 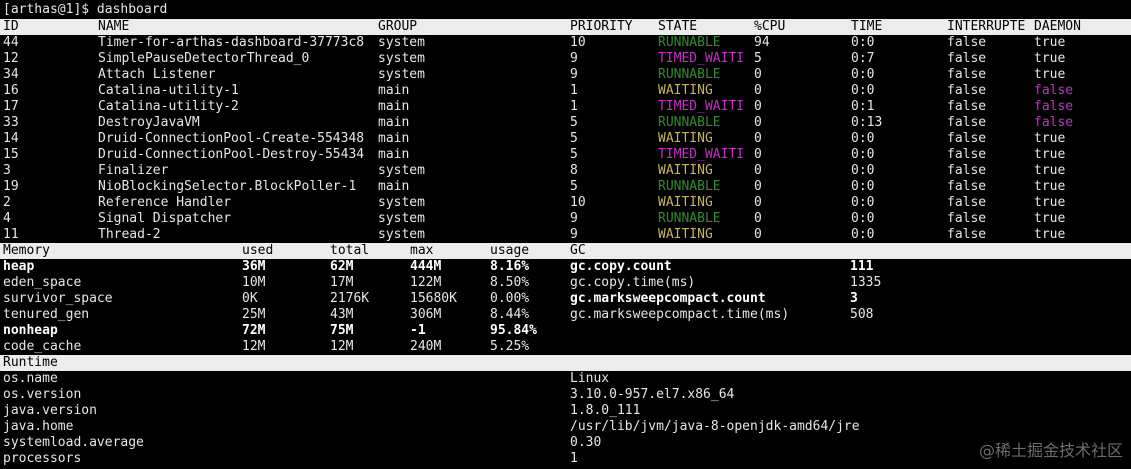 I want to click on col-gc: GC, so click(x=578, y=250).